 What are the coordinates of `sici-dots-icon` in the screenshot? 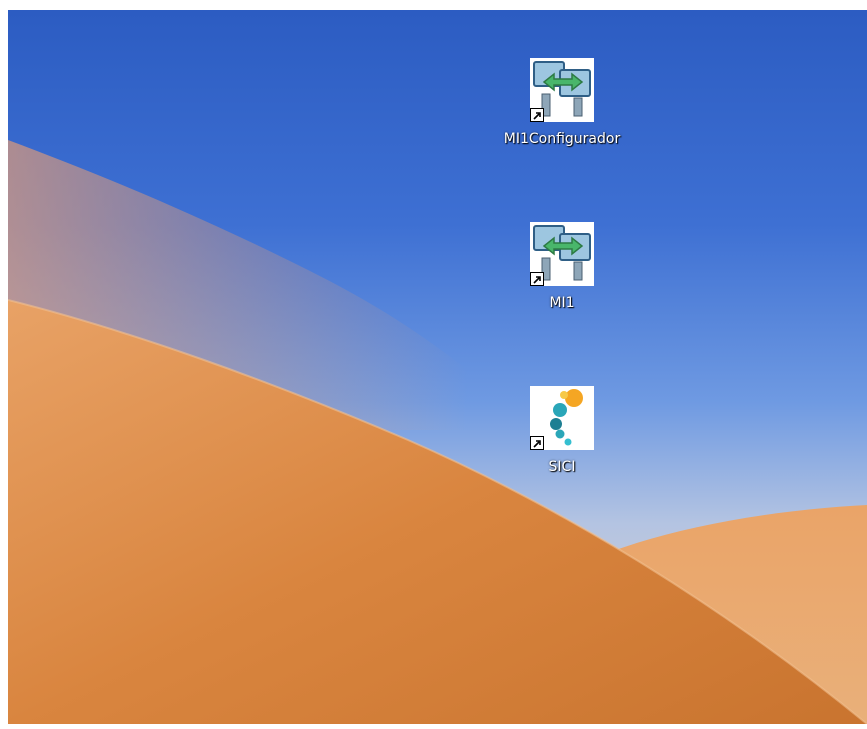 It's located at (562, 418).